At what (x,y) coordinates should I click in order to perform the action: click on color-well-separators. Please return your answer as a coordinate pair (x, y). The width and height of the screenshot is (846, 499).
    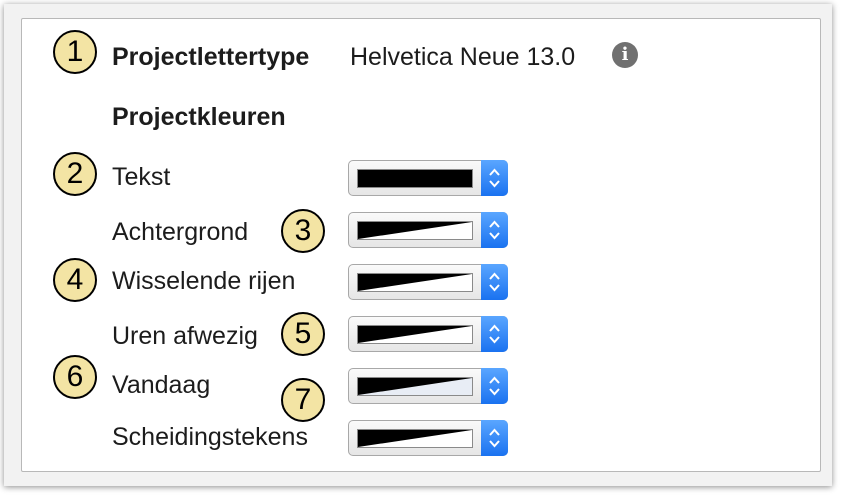
    Looking at the image, I should click on (428, 438).